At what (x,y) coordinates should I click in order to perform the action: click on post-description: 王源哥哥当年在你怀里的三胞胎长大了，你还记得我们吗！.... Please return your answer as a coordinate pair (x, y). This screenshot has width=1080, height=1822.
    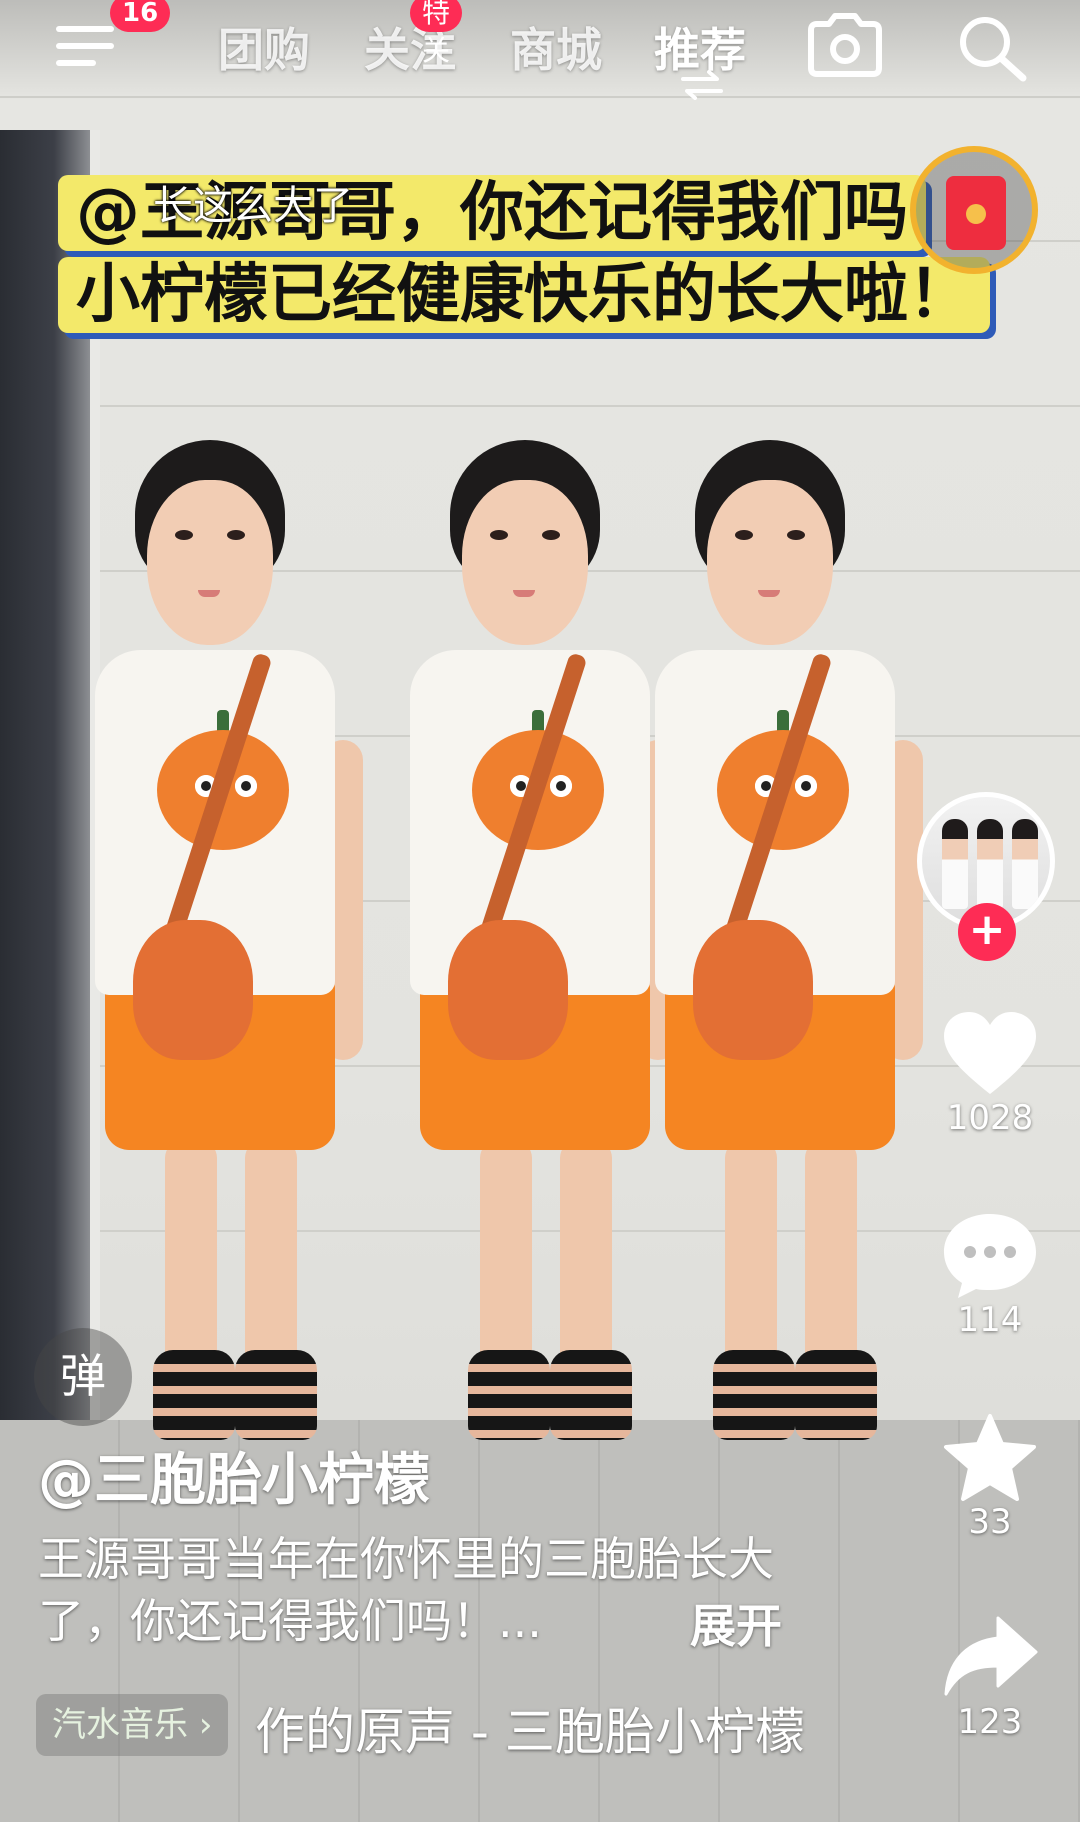
    Looking at the image, I should click on (408, 1590).